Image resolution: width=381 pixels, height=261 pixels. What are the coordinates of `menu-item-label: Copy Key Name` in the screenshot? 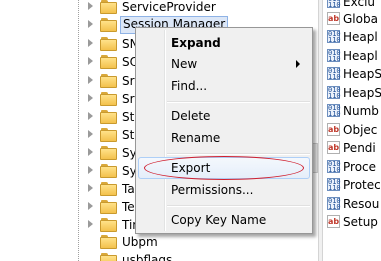 It's located at (219, 220).